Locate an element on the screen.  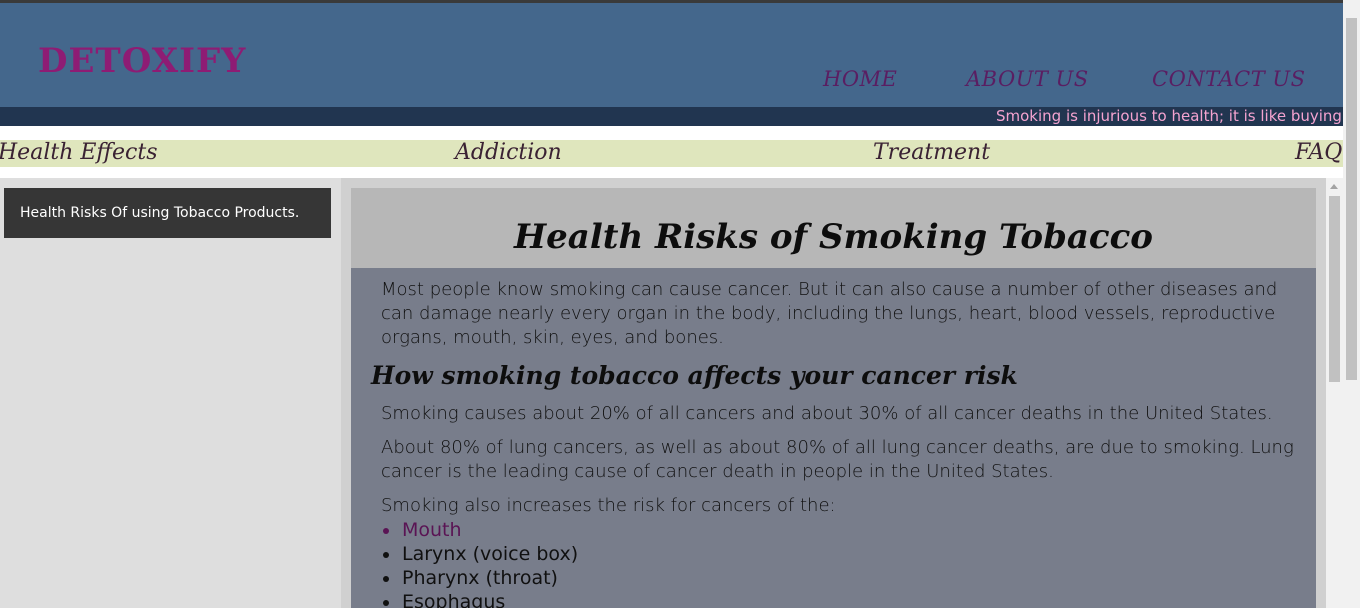
topic-faq-link: FAQ is located at coordinates (1318, 153).